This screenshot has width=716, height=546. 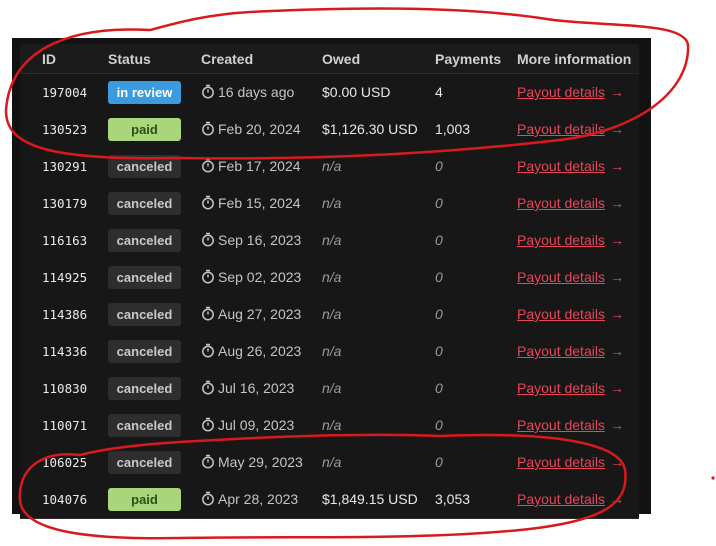 I want to click on column-header-owed: Owed, so click(x=341, y=59).